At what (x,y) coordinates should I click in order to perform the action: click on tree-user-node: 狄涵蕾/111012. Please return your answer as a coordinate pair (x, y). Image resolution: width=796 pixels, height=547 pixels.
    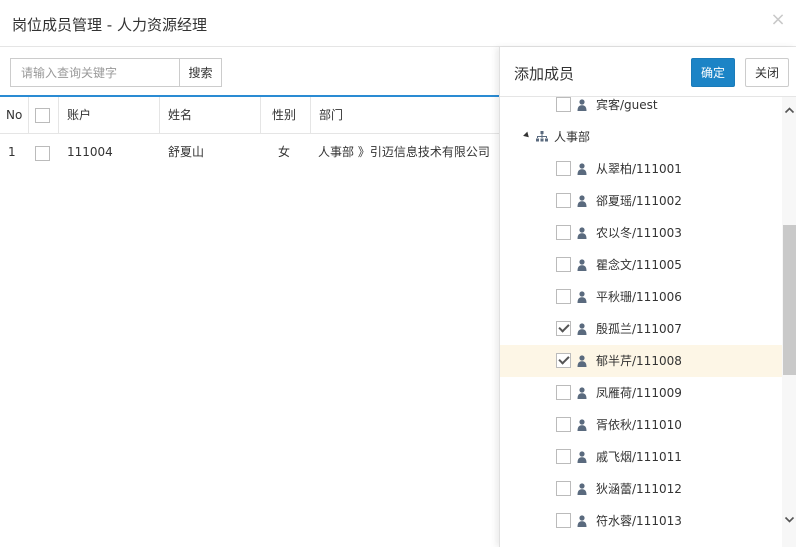
    Looking at the image, I should click on (641, 489).